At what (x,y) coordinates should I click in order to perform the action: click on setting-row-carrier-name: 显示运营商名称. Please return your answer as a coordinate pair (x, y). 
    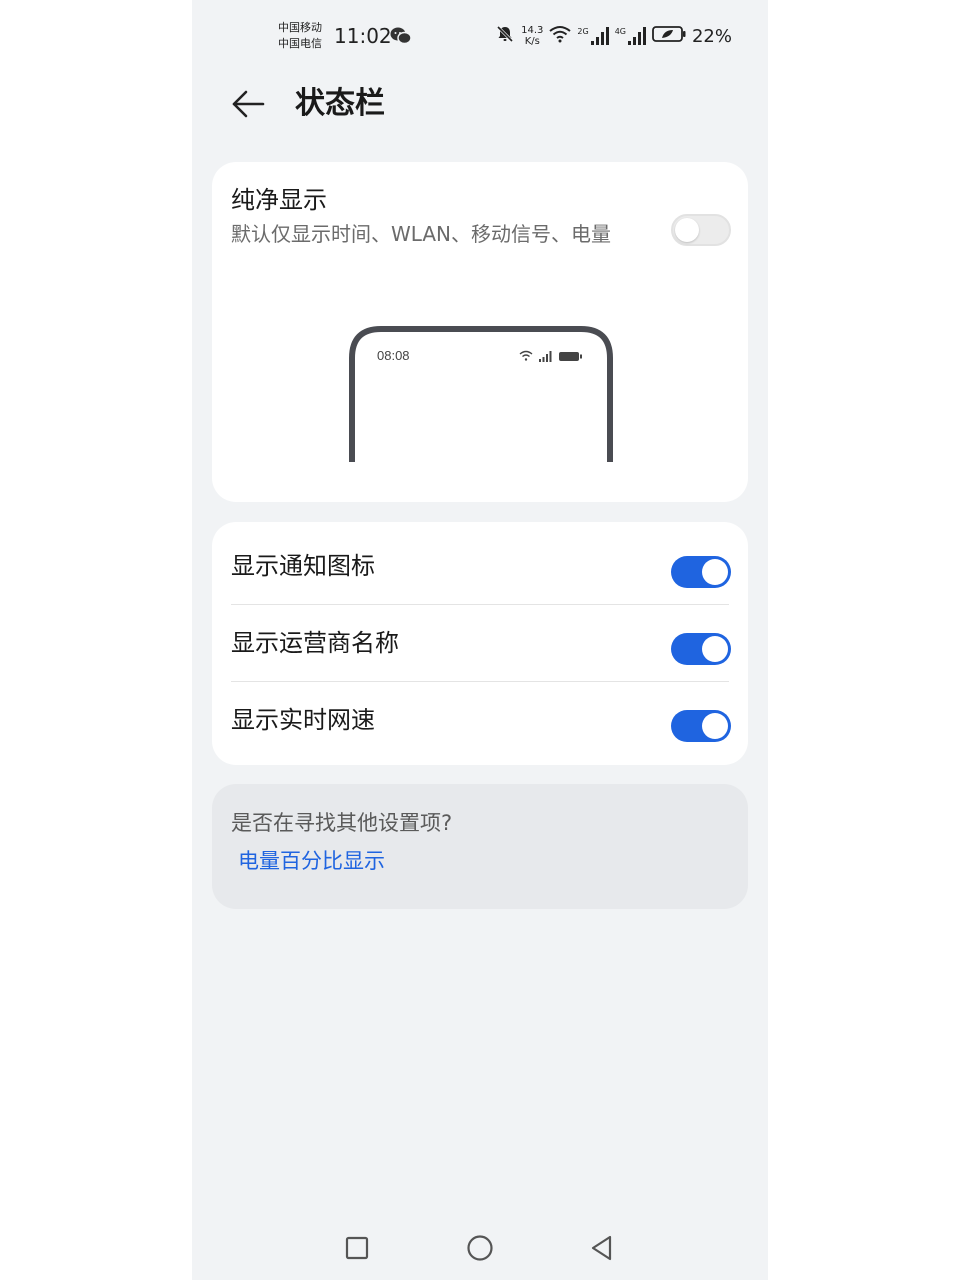
    Looking at the image, I should click on (480, 643).